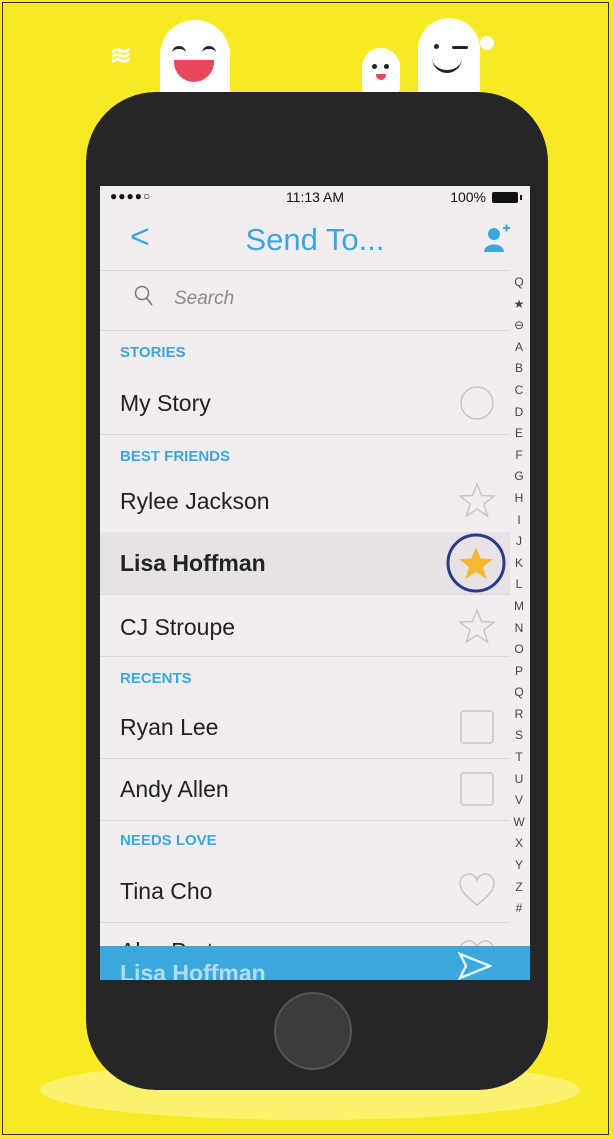 Image resolution: width=613 pixels, height=1139 pixels. What do you see at coordinates (449, 58) in the screenshot?
I see `ghost-winking-mascot` at bounding box center [449, 58].